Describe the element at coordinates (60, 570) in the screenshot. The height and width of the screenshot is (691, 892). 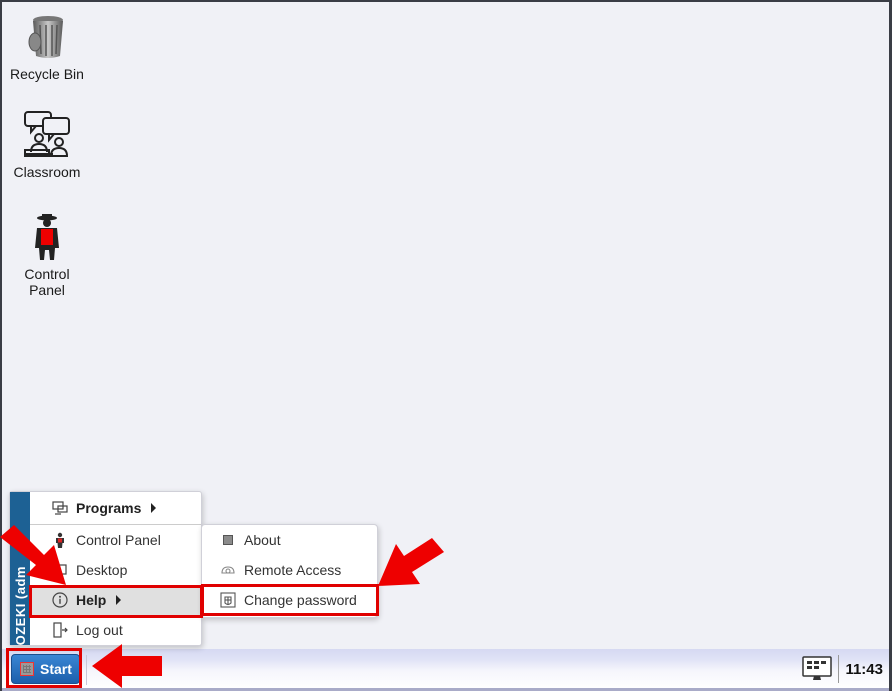
I see `desktop-icon` at that location.